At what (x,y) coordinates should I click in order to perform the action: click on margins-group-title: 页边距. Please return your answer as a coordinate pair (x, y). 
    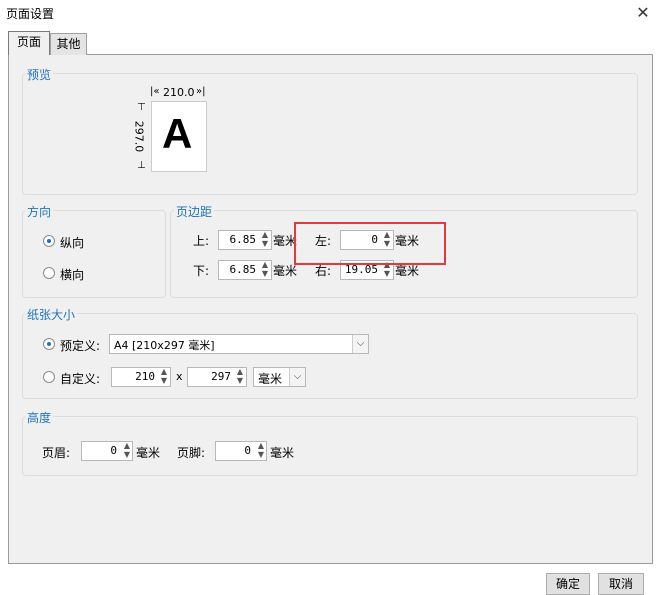
    Looking at the image, I should click on (194, 211).